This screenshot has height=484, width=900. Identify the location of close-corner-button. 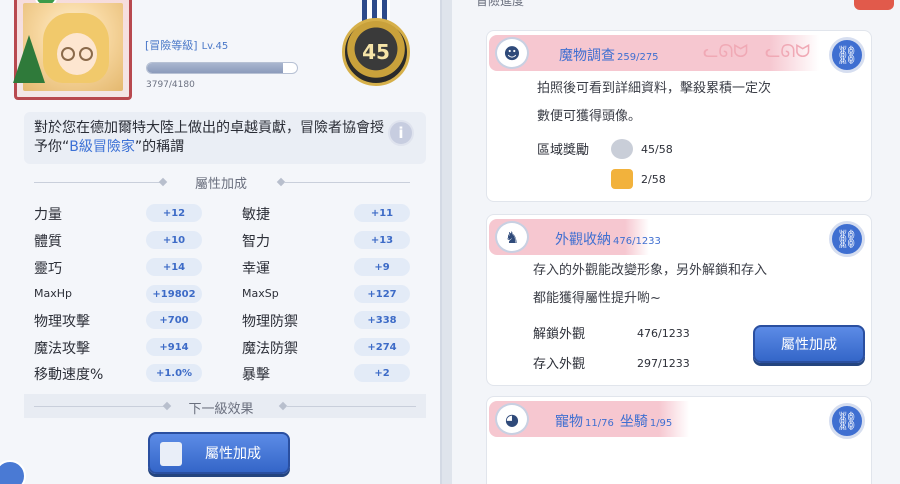
(874, 5).